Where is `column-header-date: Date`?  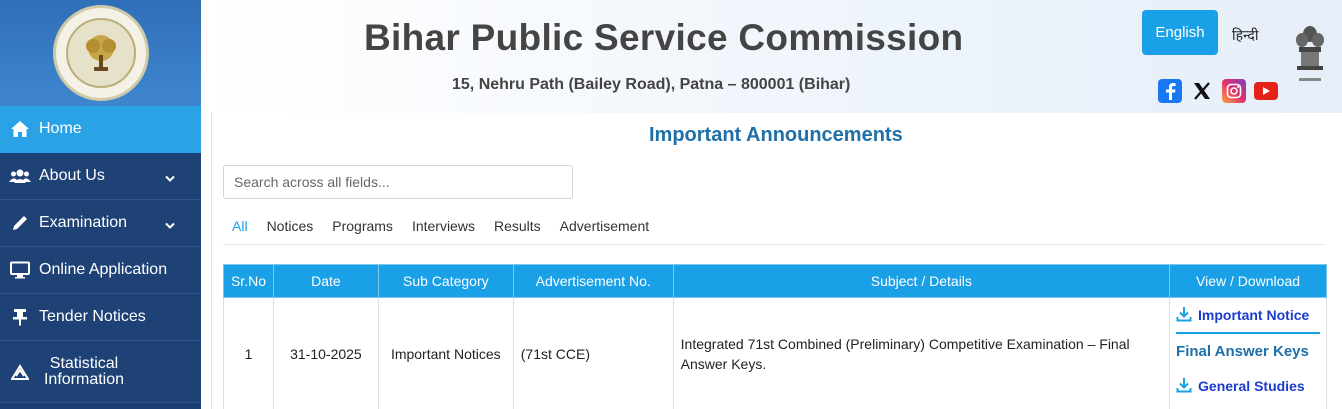 column-header-date: Date is located at coordinates (325, 281).